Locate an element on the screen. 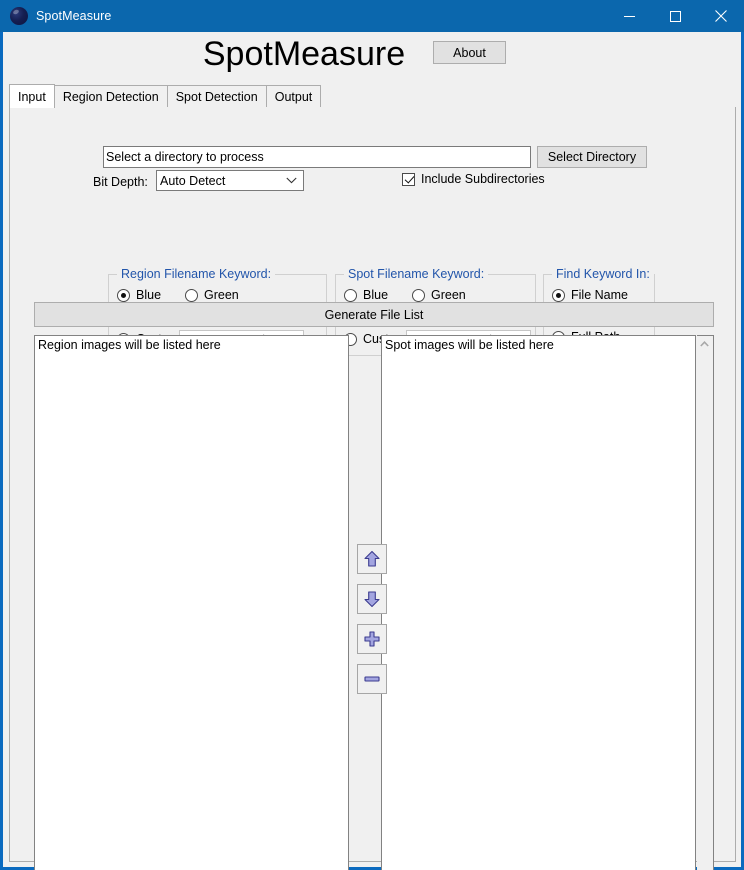  add-button is located at coordinates (372, 639).